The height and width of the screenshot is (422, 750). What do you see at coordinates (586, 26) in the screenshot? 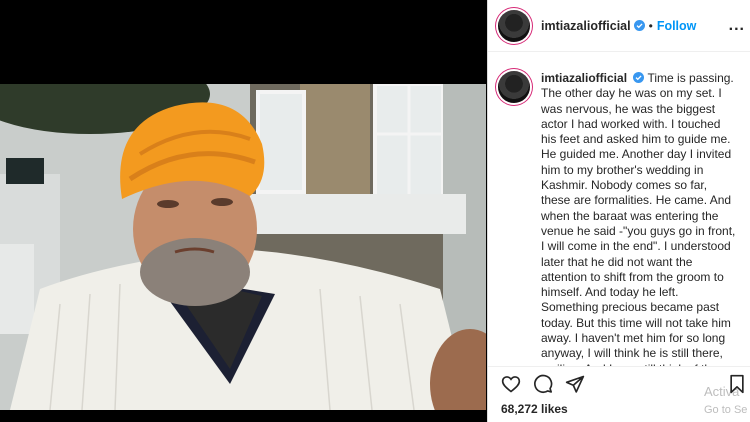
I see `author-username: imtiazaliofficial` at bounding box center [586, 26].